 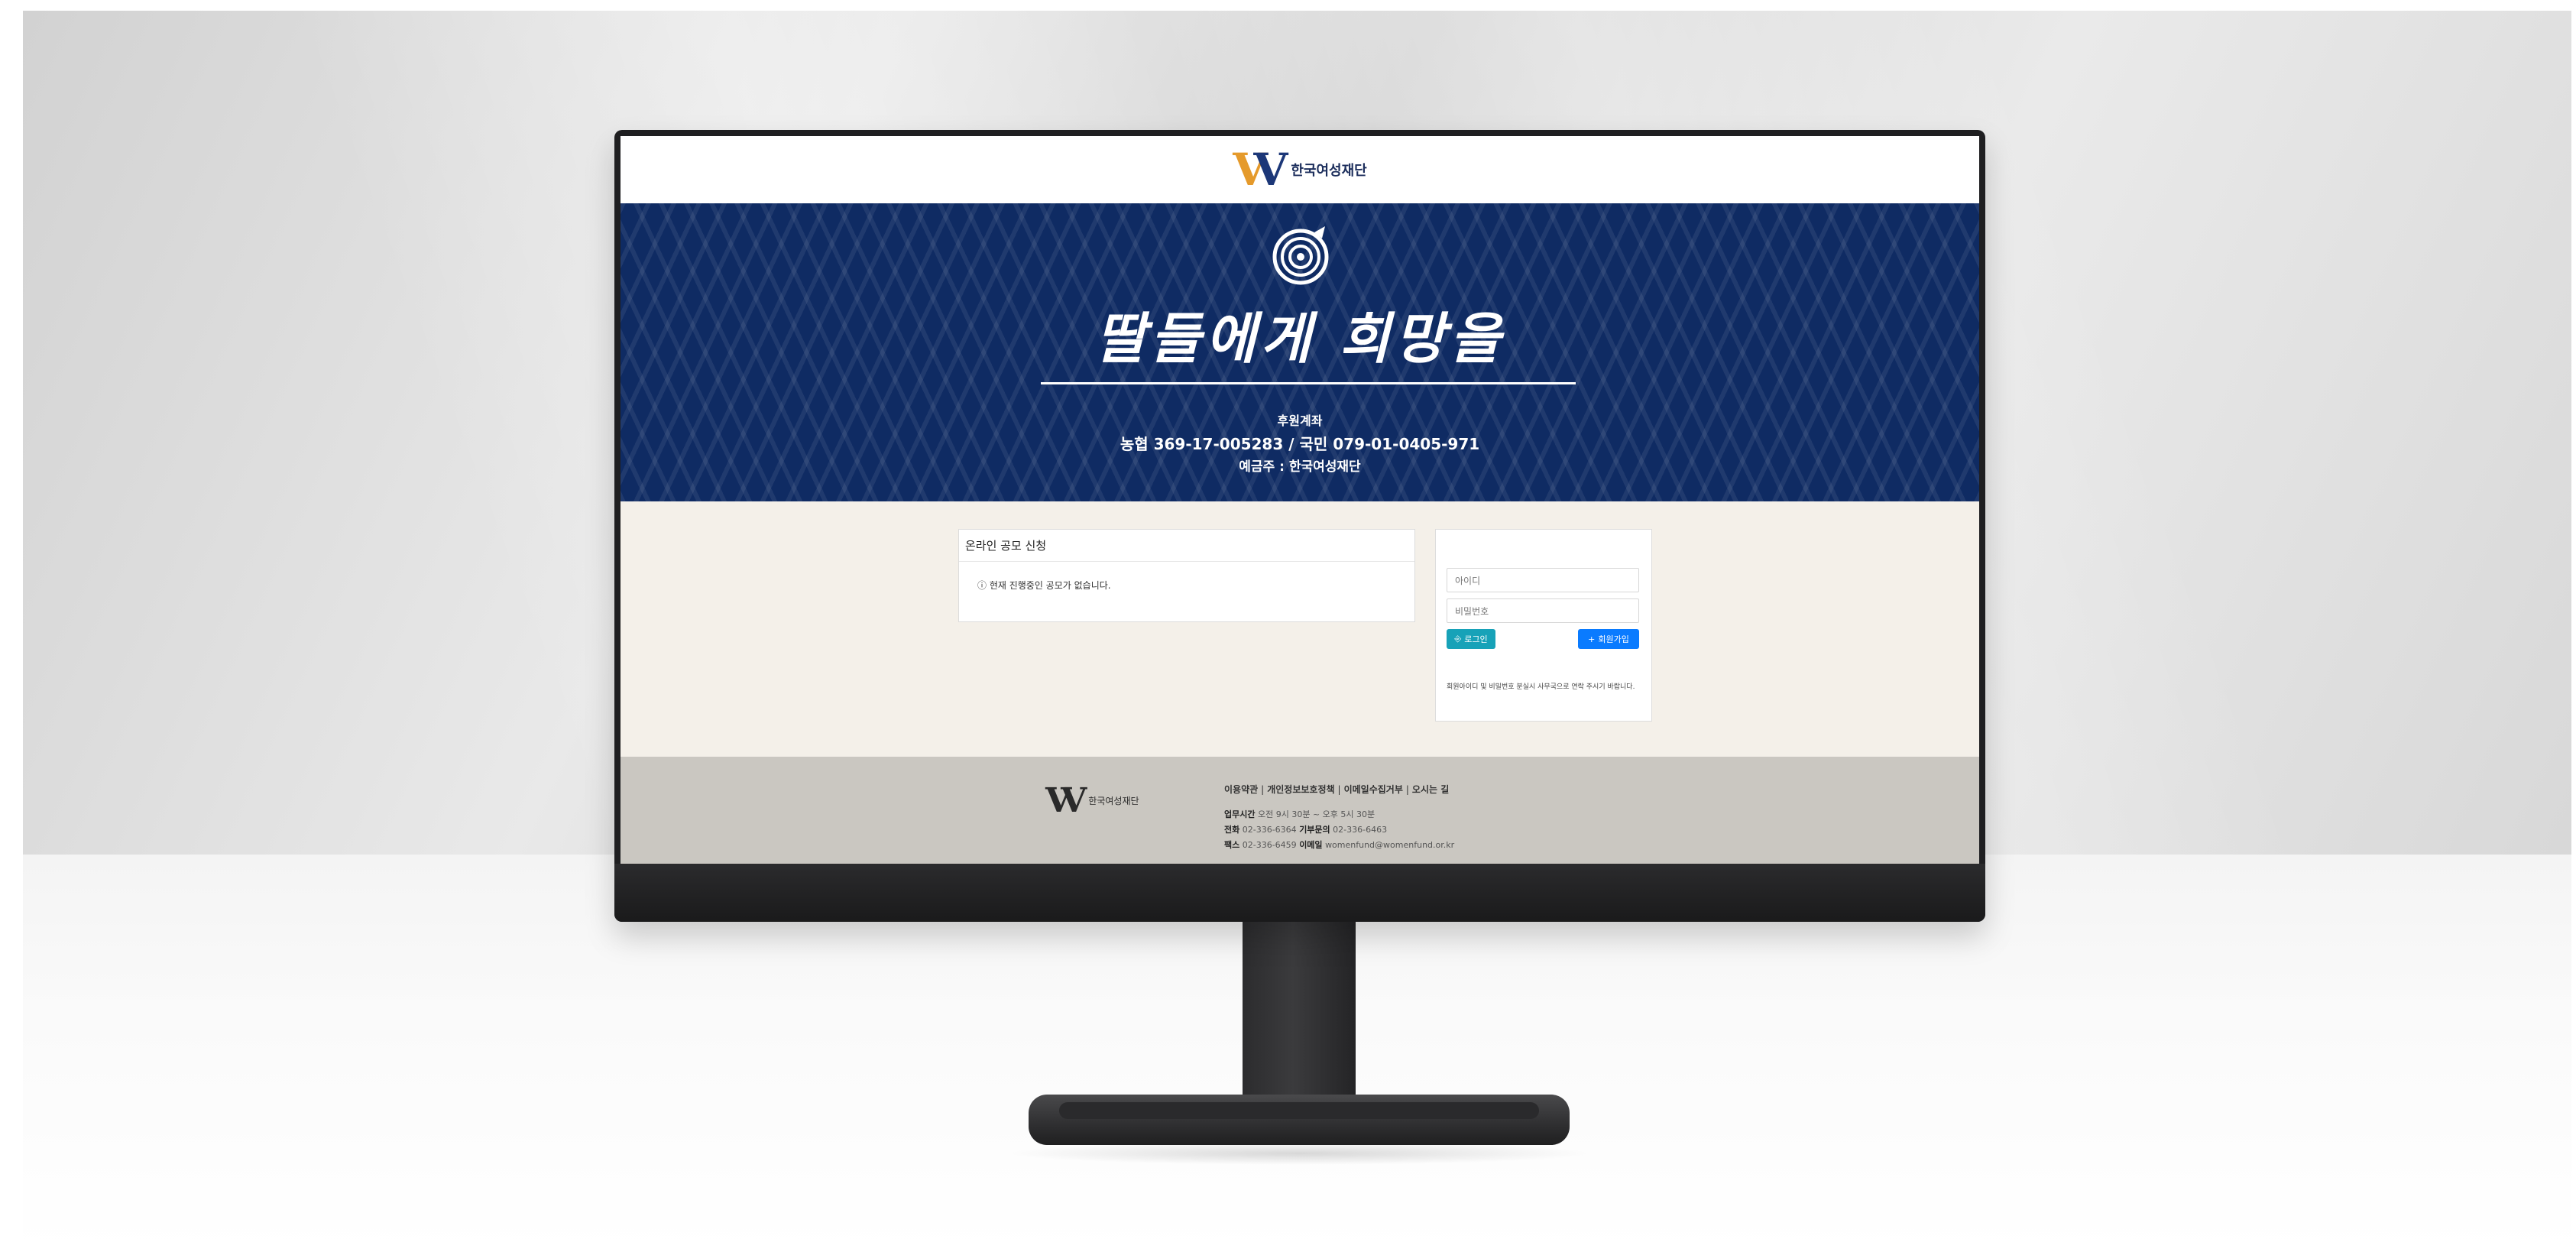 I want to click on lock-icon: ⎆, so click(x=1458, y=639).